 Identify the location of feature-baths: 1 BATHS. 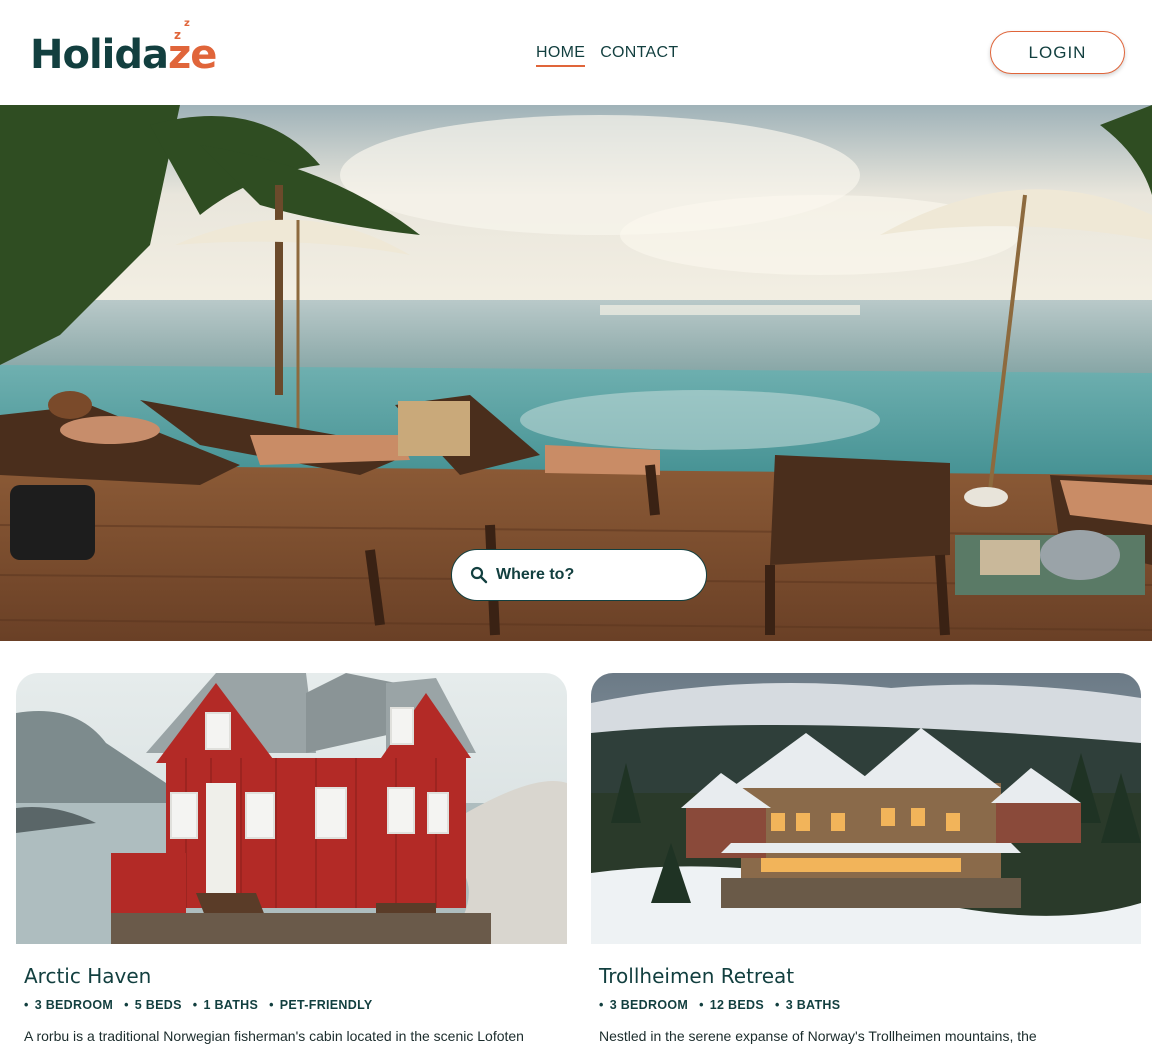
(225, 1005).